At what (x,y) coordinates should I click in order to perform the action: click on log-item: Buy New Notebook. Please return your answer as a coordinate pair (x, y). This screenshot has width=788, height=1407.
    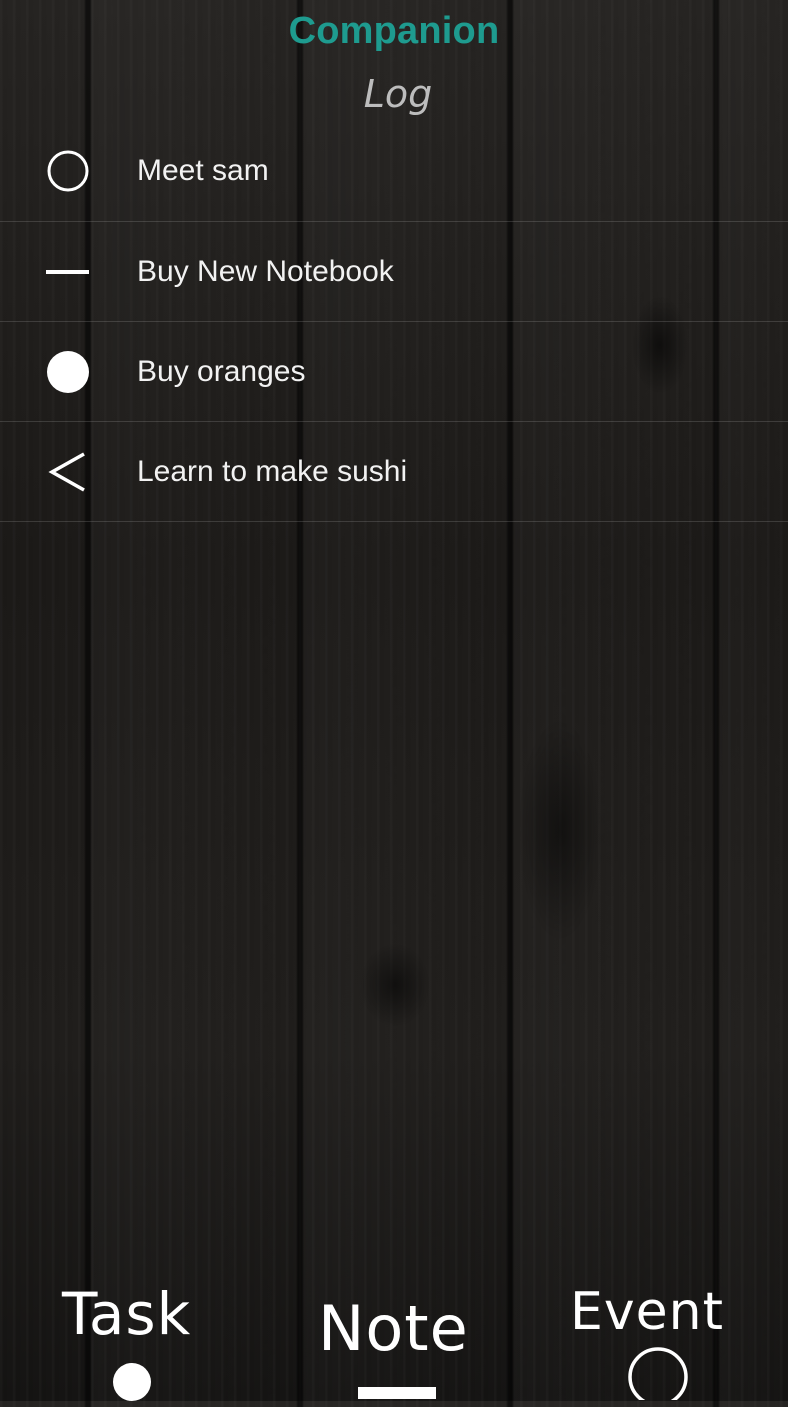
    Looking at the image, I should click on (394, 272).